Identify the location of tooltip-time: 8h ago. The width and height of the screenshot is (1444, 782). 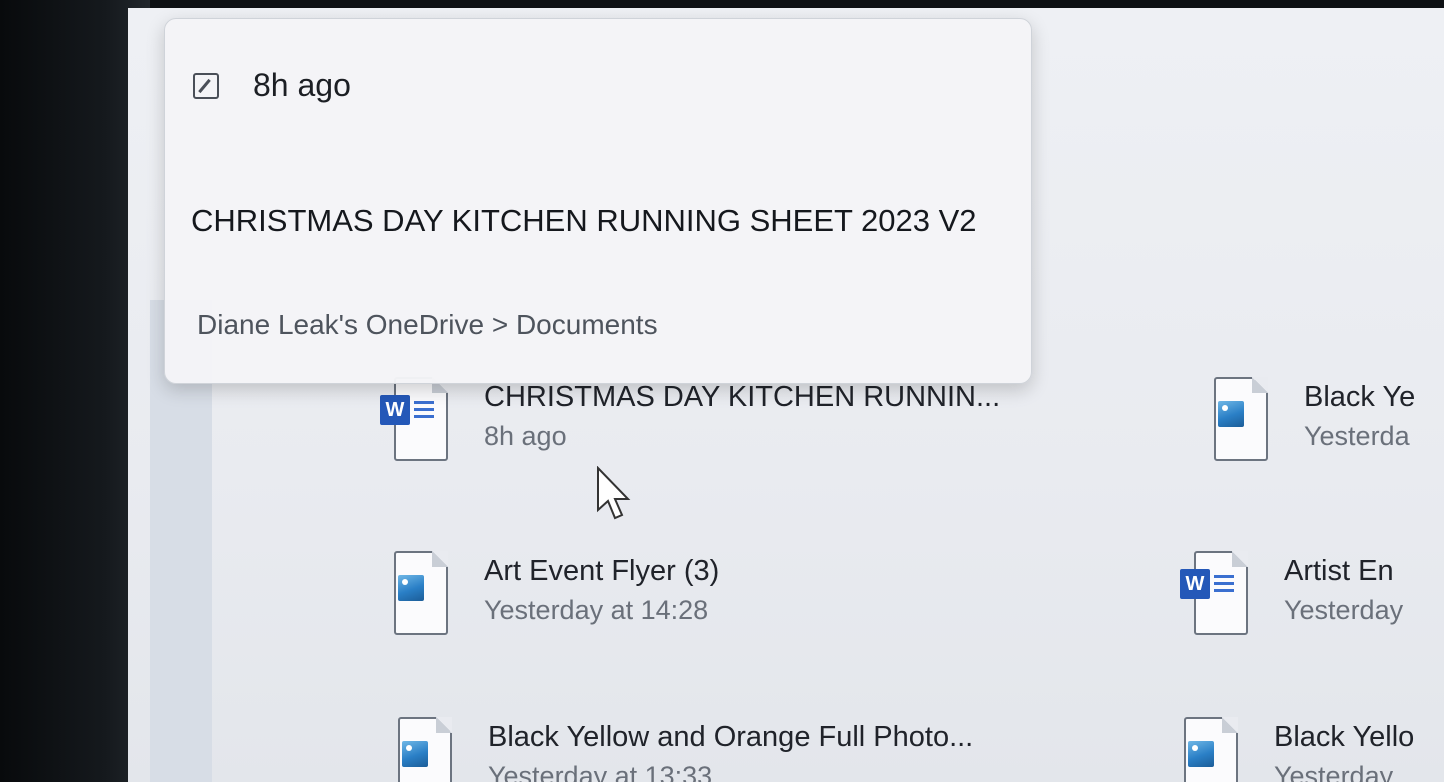
(302, 85).